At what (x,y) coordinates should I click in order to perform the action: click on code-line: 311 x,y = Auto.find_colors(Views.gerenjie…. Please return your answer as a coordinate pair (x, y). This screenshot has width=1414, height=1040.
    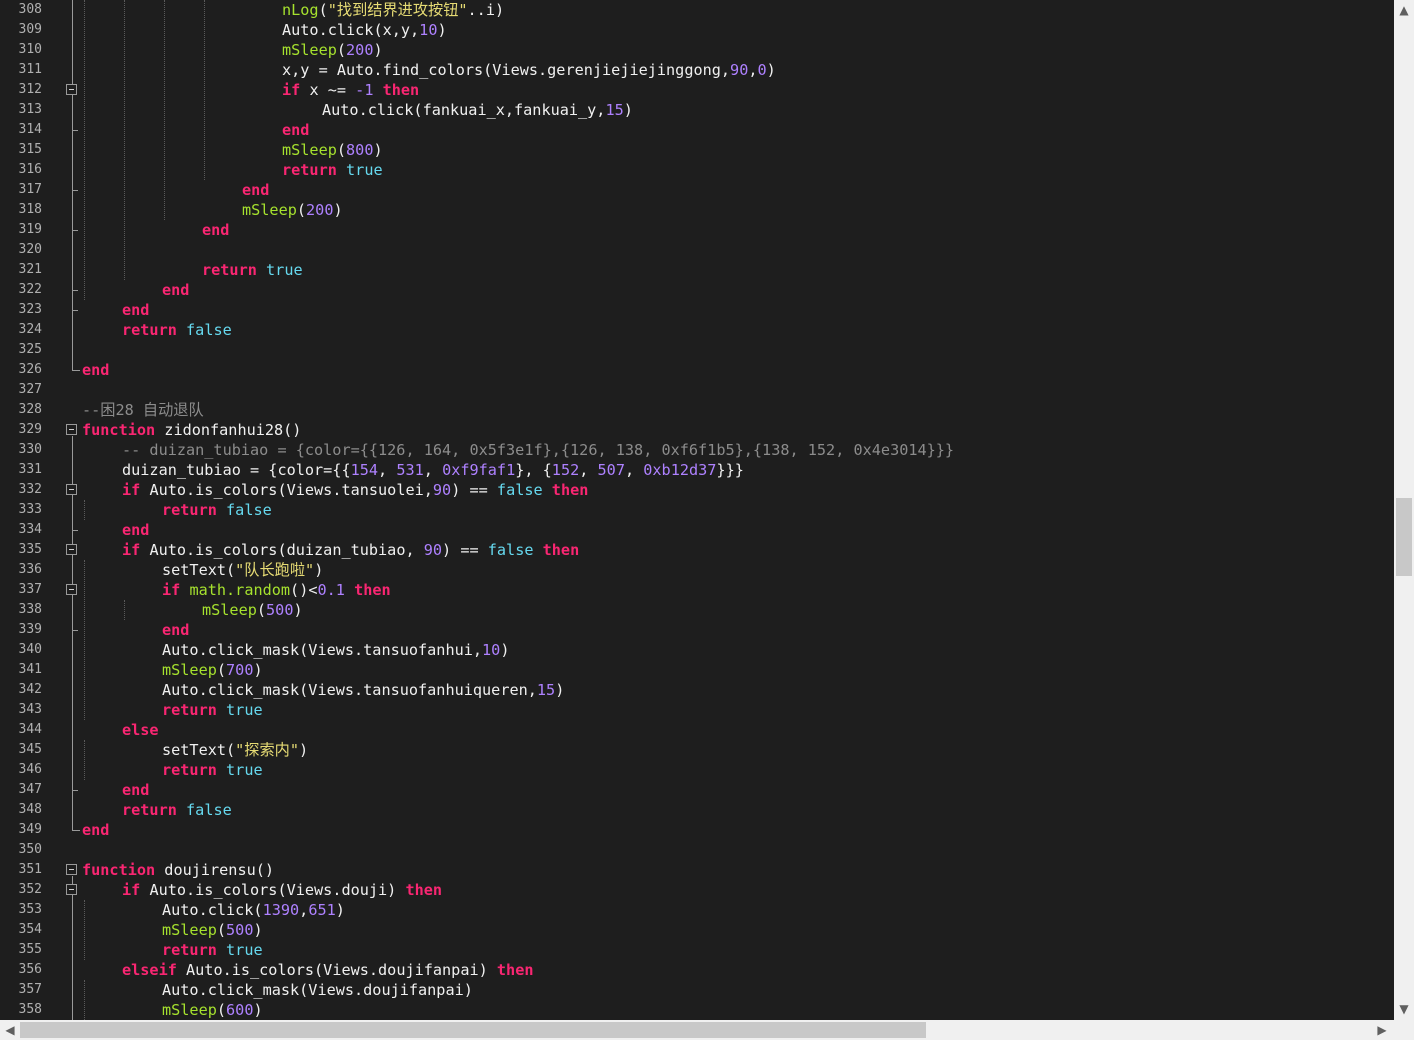
    Looking at the image, I should click on (697, 70).